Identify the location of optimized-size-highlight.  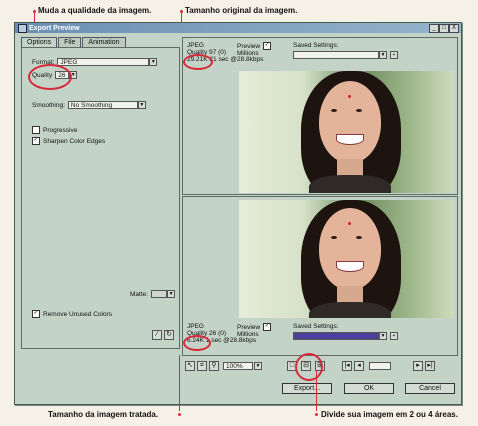
(197, 343).